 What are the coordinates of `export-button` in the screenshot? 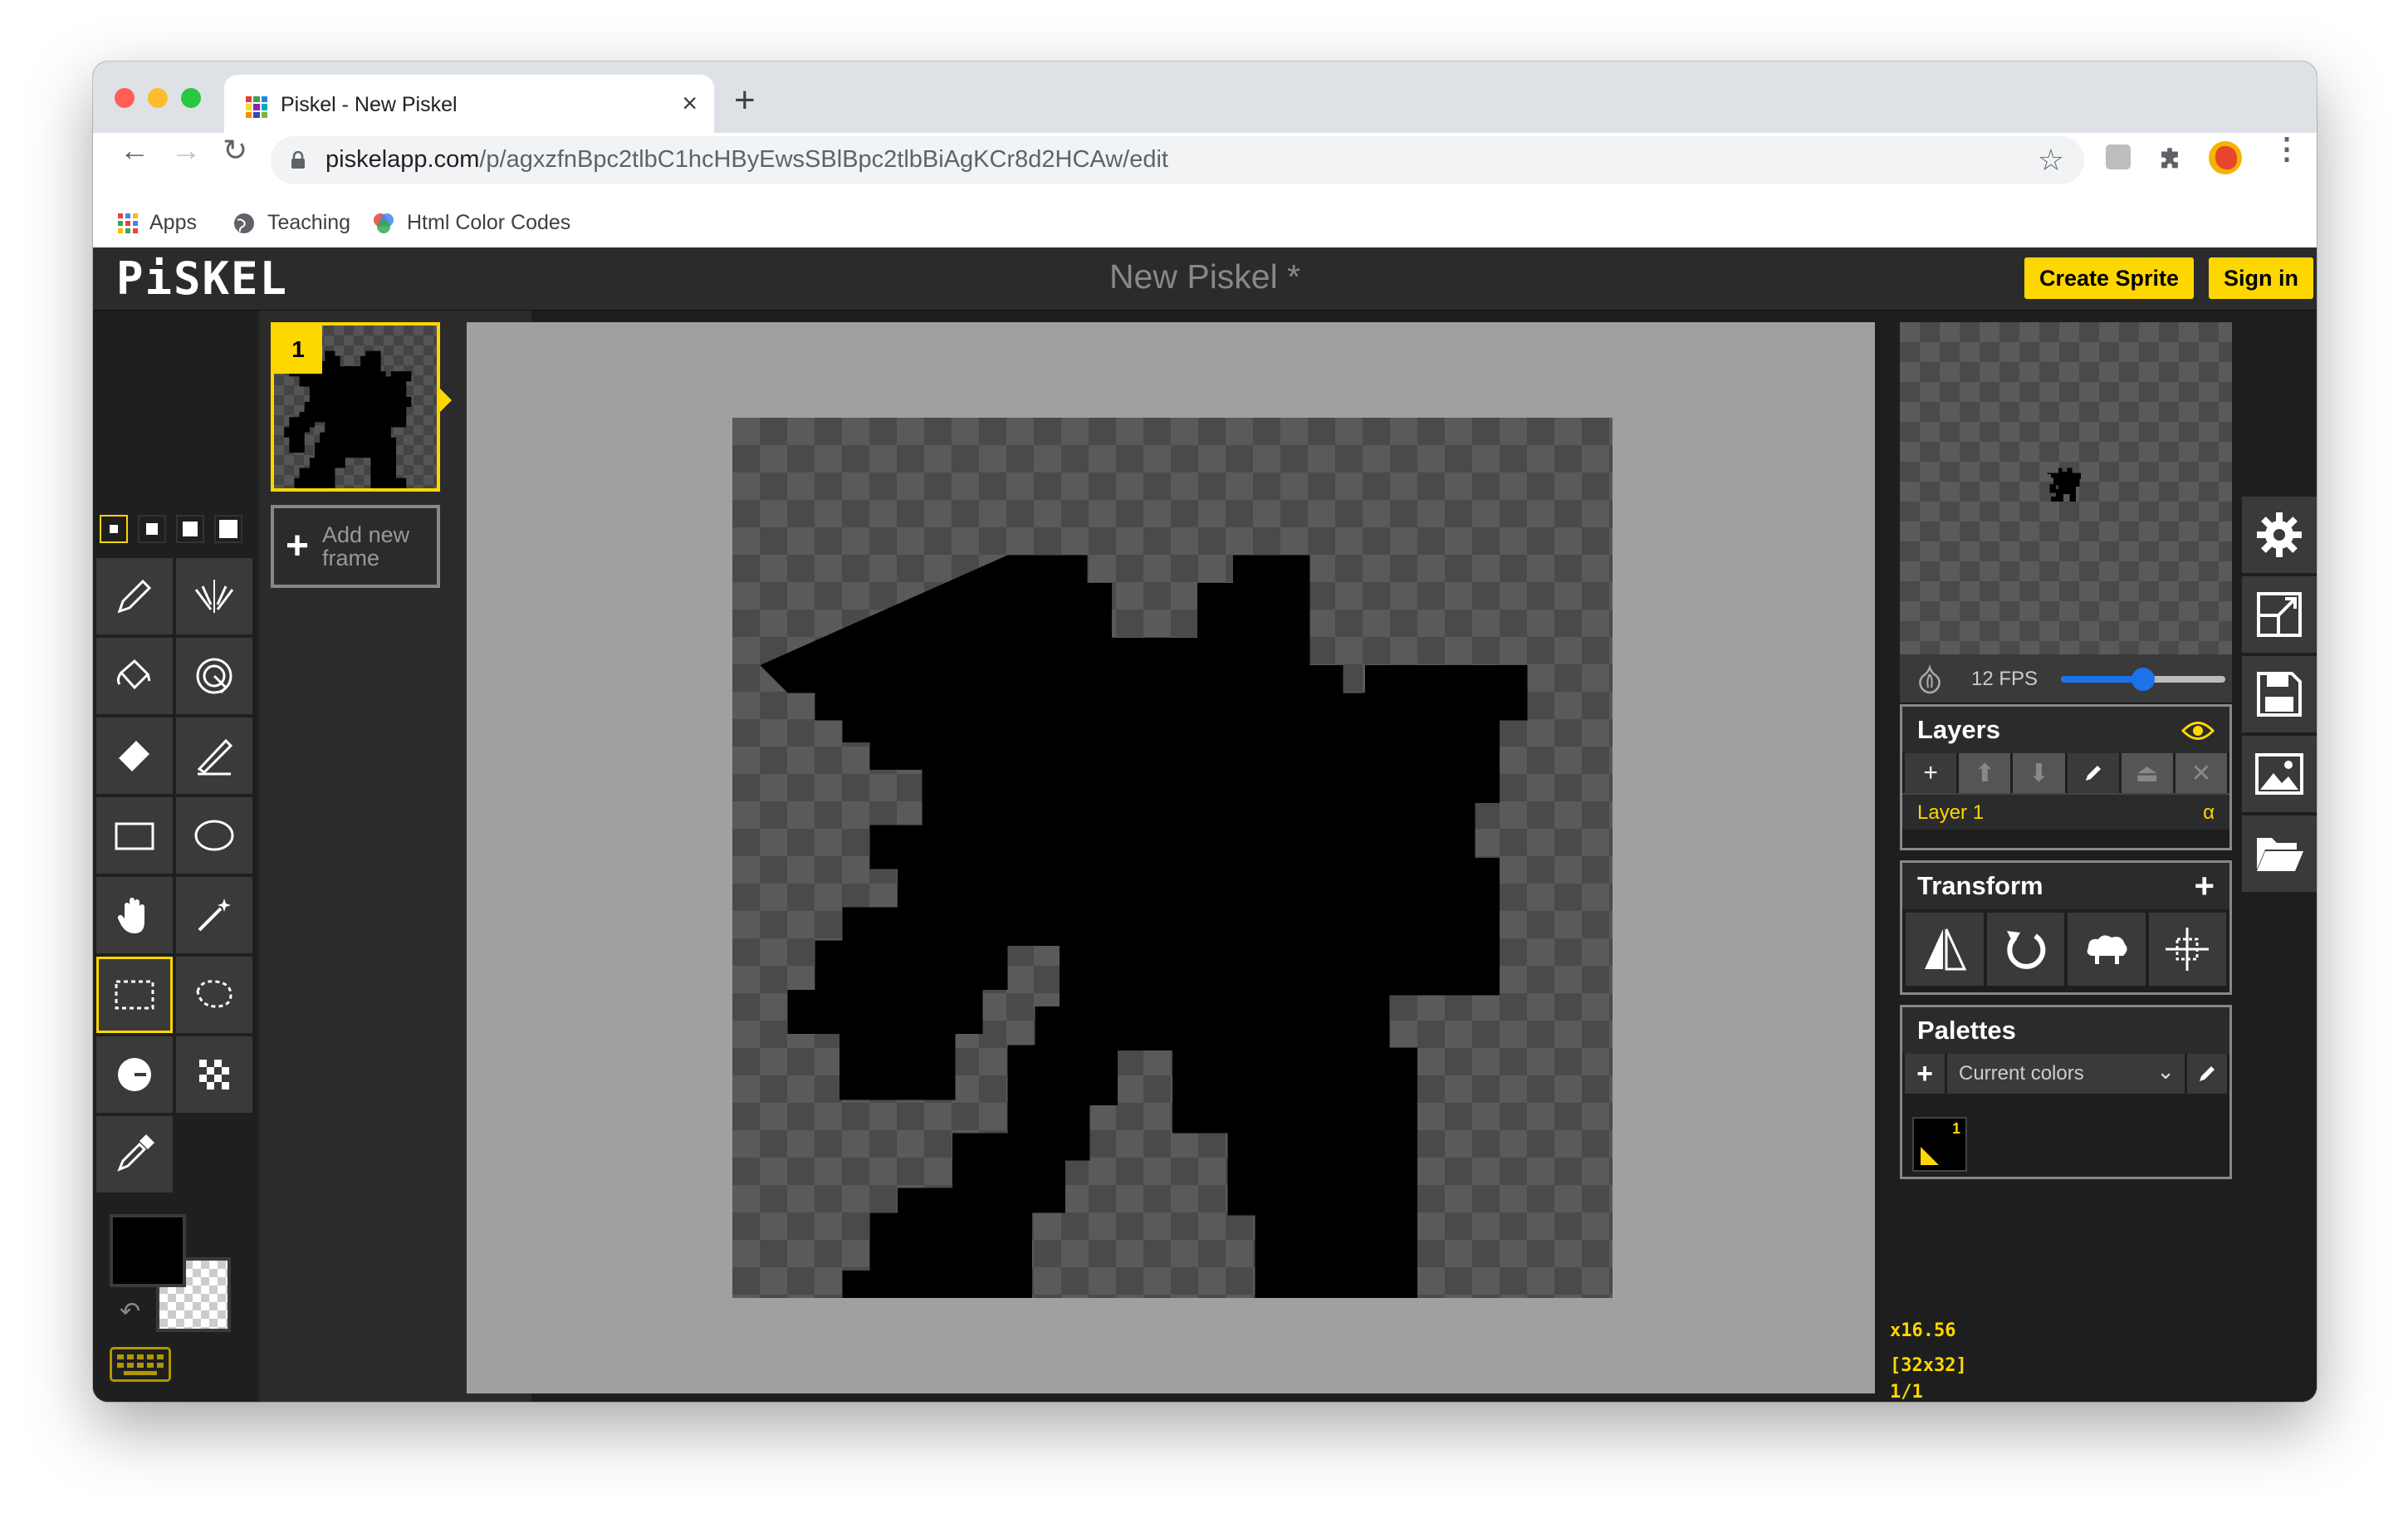 It's located at (2279, 774).